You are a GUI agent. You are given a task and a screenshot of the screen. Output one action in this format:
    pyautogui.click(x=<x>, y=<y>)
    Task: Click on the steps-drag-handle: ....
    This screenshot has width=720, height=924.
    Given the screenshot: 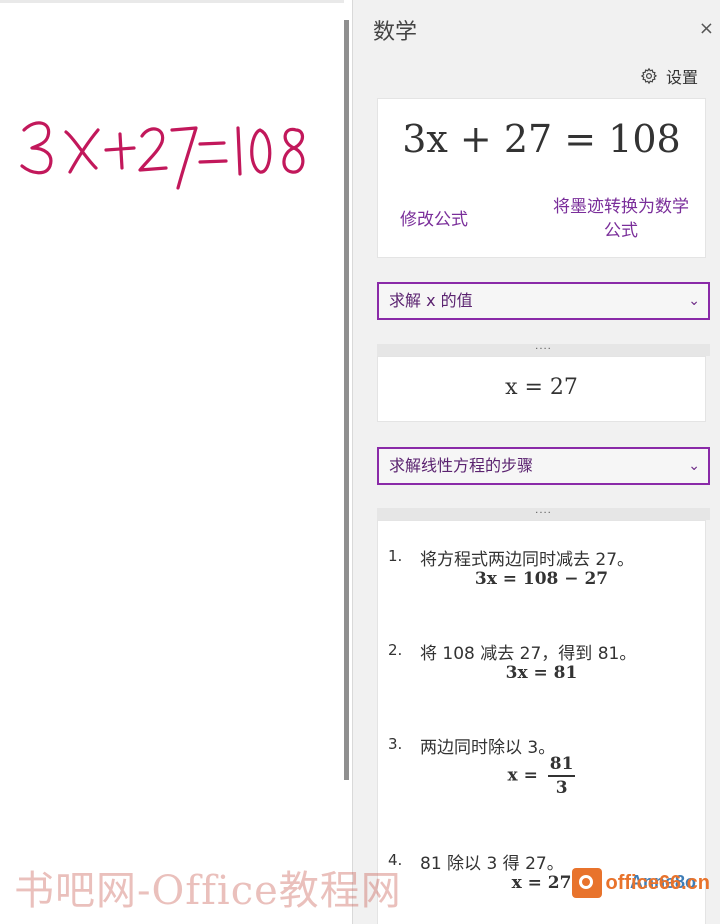 What is the action you would take?
    pyautogui.click(x=543, y=513)
    